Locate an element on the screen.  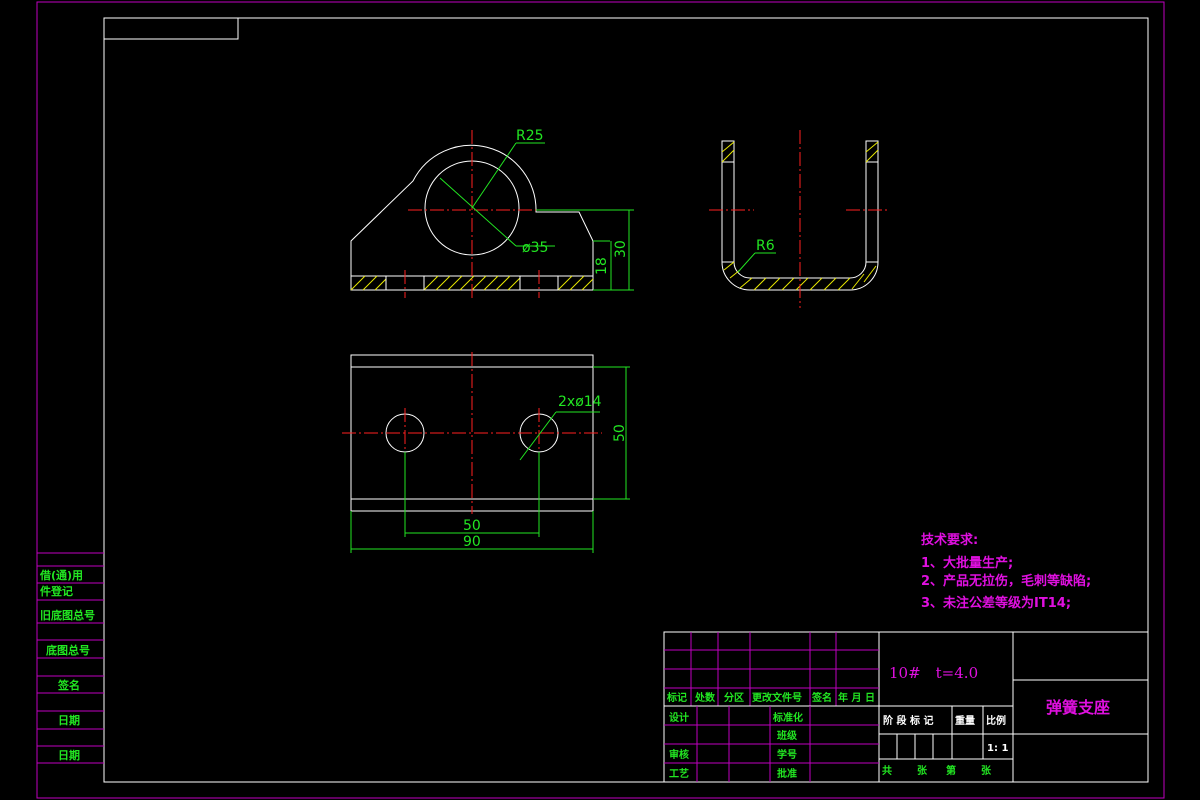
scale-value: 1 is located at coordinates (997, 748).